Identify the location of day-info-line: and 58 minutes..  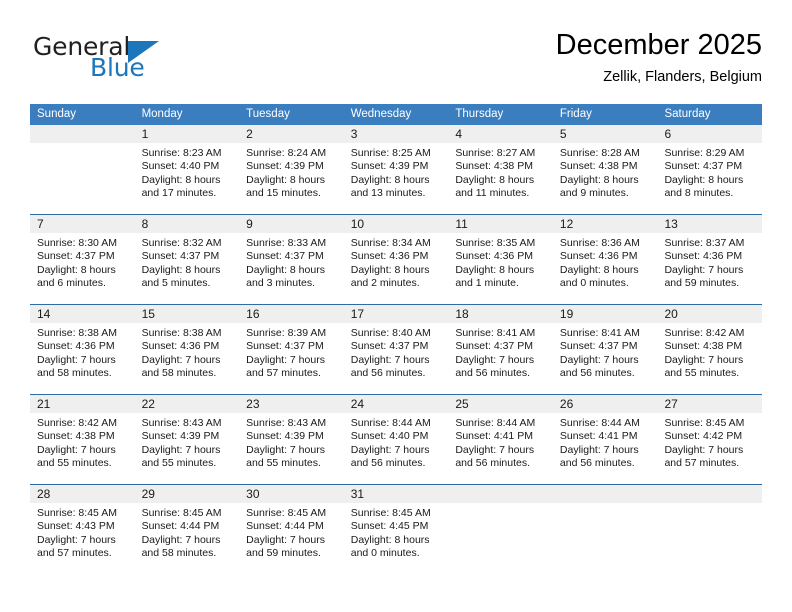
(179, 373).